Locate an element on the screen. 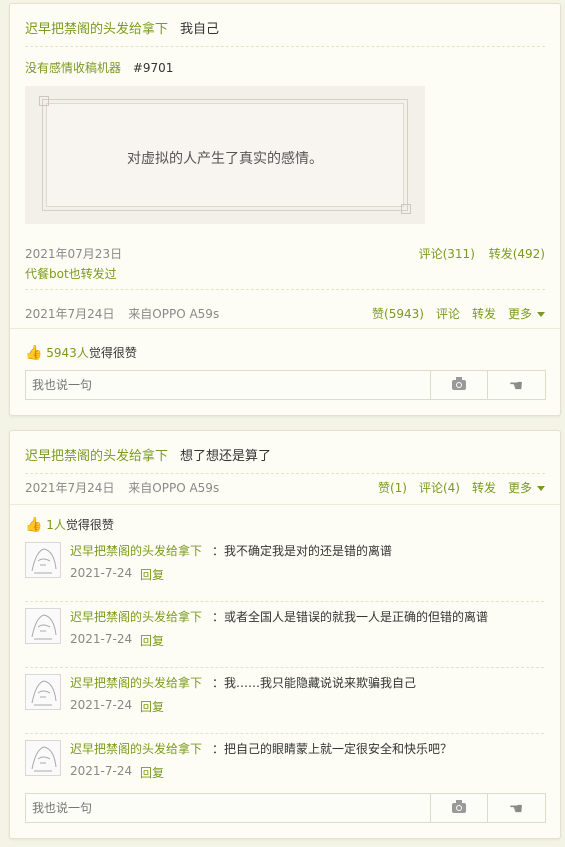 The image size is (565, 847). quoted-header: 没有感情收稿机器 #9701 is located at coordinates (99, 67).